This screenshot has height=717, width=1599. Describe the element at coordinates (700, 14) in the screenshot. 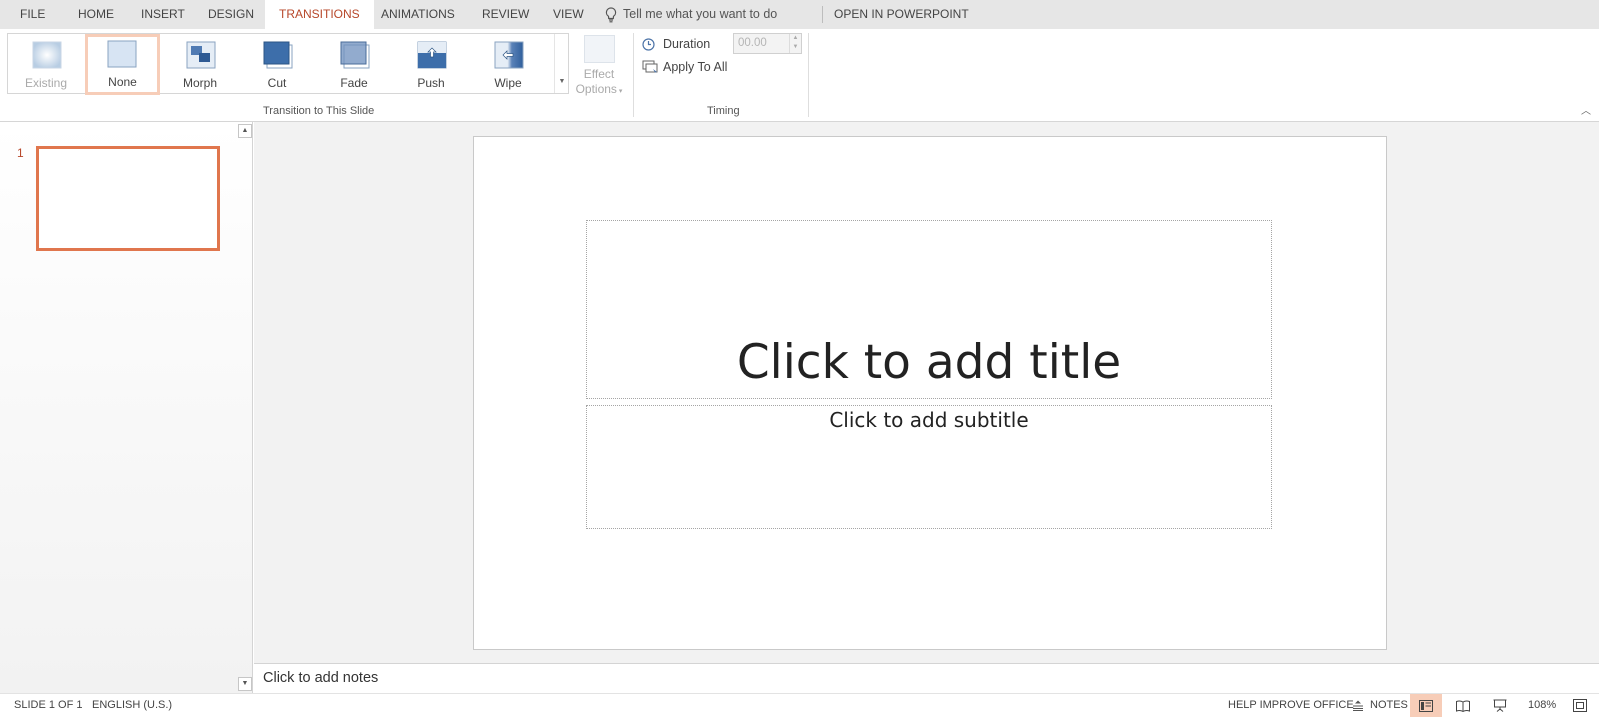

I see `tell-me-text: Tell me what you want to do` at that location.